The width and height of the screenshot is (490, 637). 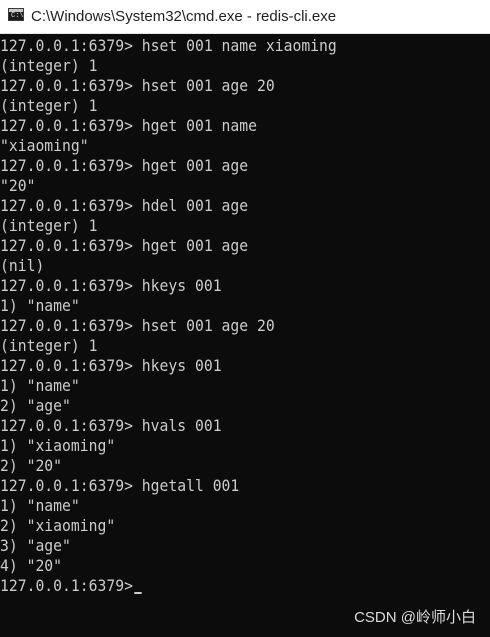 I want to click on text-cursor, so click(x=137, y=593).